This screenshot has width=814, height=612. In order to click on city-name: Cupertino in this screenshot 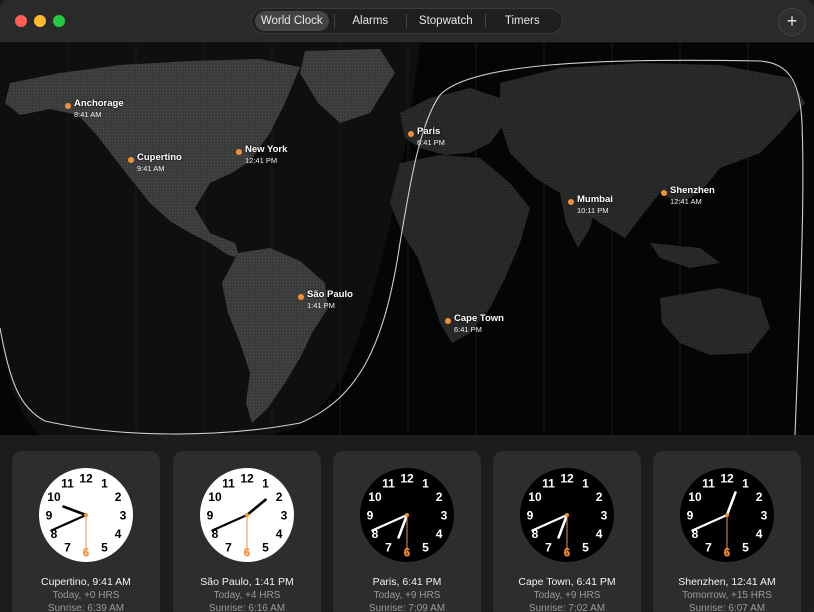, I will do `click(159, 157)`.